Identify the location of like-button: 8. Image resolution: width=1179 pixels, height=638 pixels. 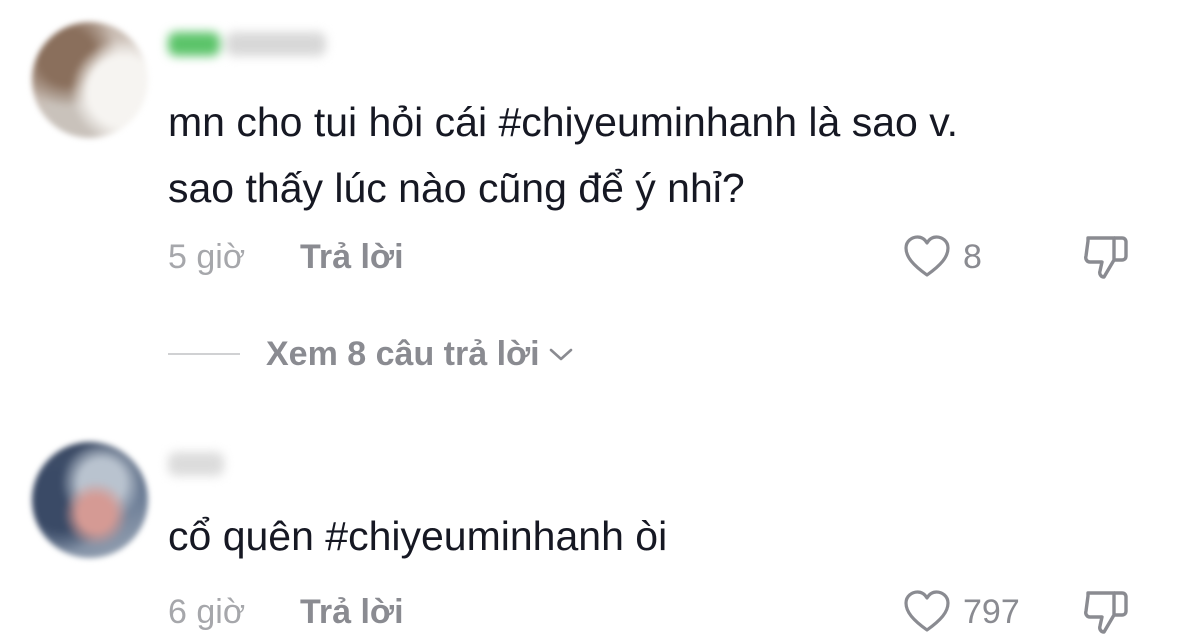
(942, 257).